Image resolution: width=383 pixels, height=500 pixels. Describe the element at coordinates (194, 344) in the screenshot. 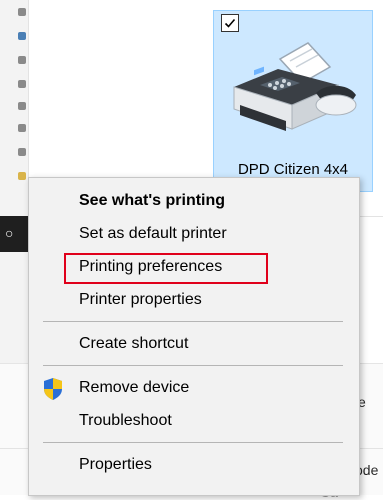

I see `menu-item-create-shortcut: Create shortcut` at that location.